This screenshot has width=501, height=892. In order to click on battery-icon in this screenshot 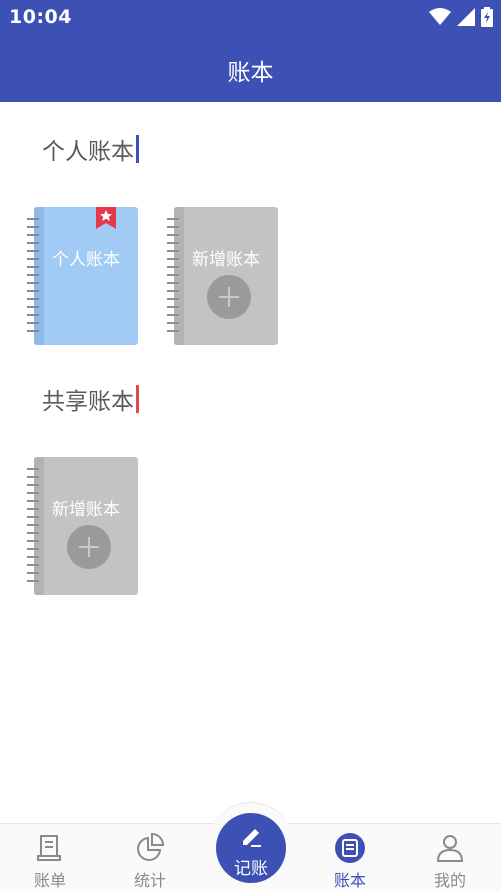, I will do `click(487, 17)`.